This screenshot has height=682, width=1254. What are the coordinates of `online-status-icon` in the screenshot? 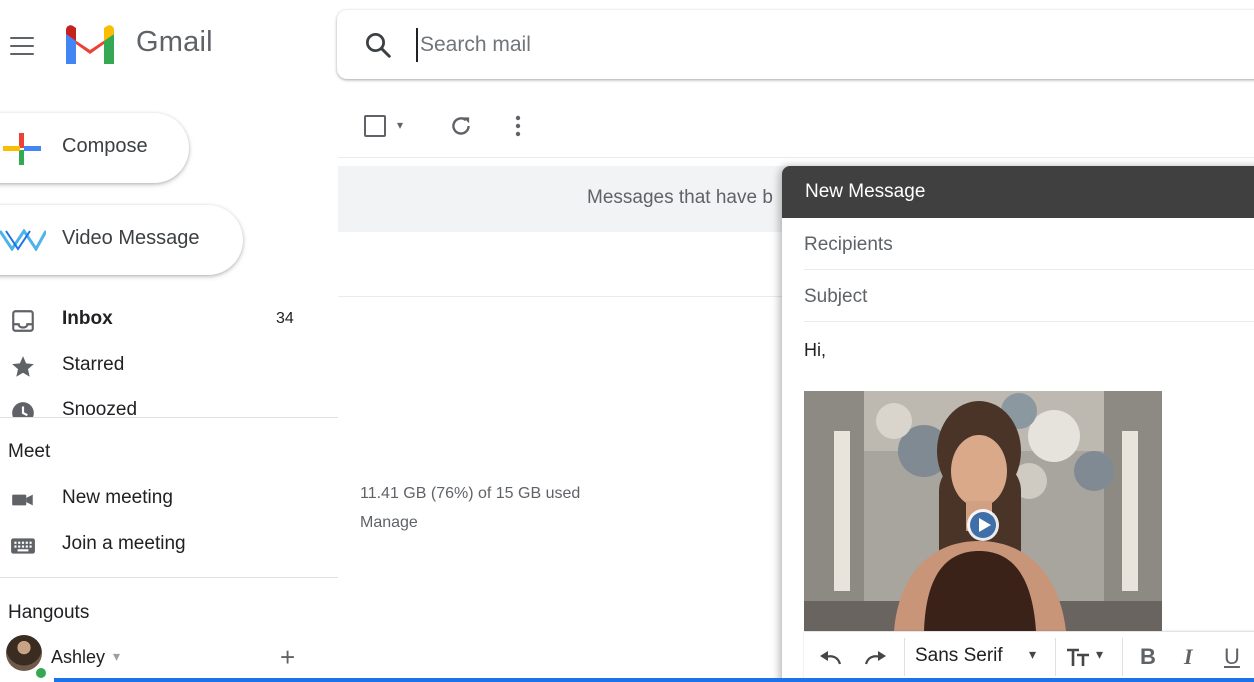 It's located at (41, 673).